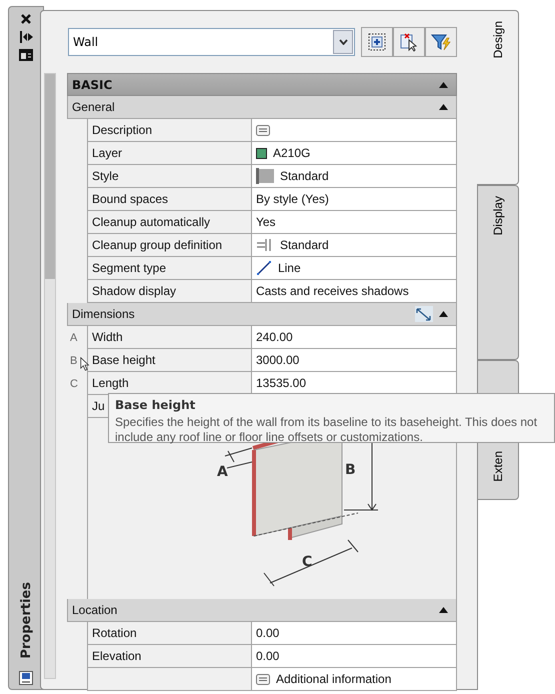  I want to click on palette-title: Properties, so click(26, 620).